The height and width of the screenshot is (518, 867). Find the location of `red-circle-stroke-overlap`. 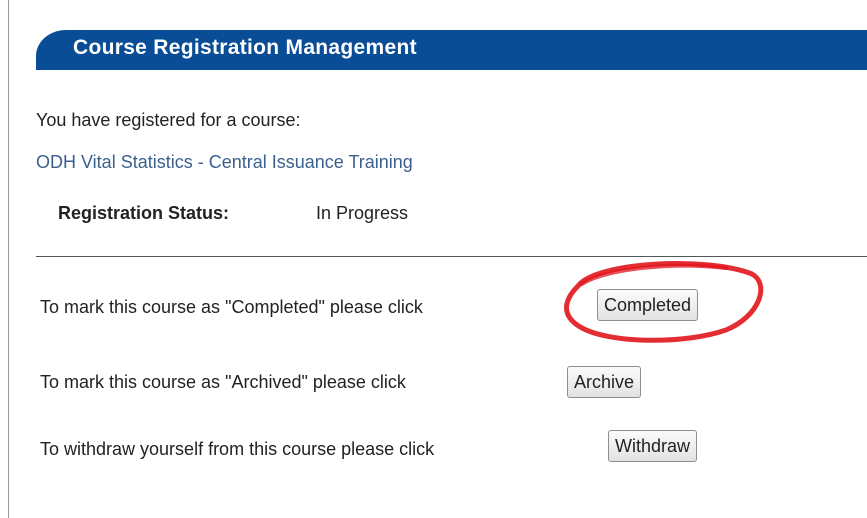

red-circle-stroke-overlap is located at coordinates (654, 274).